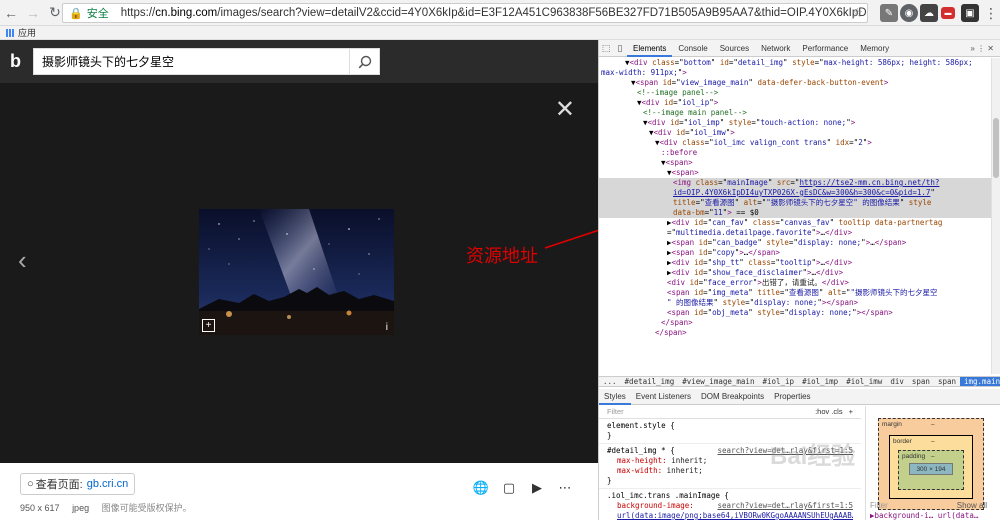 The image size is (1000, 520). What do you see at coordinates (22, 260) in the screenshot?
I see `previous-image-icon: ‹` at bounding box center [22, 260].